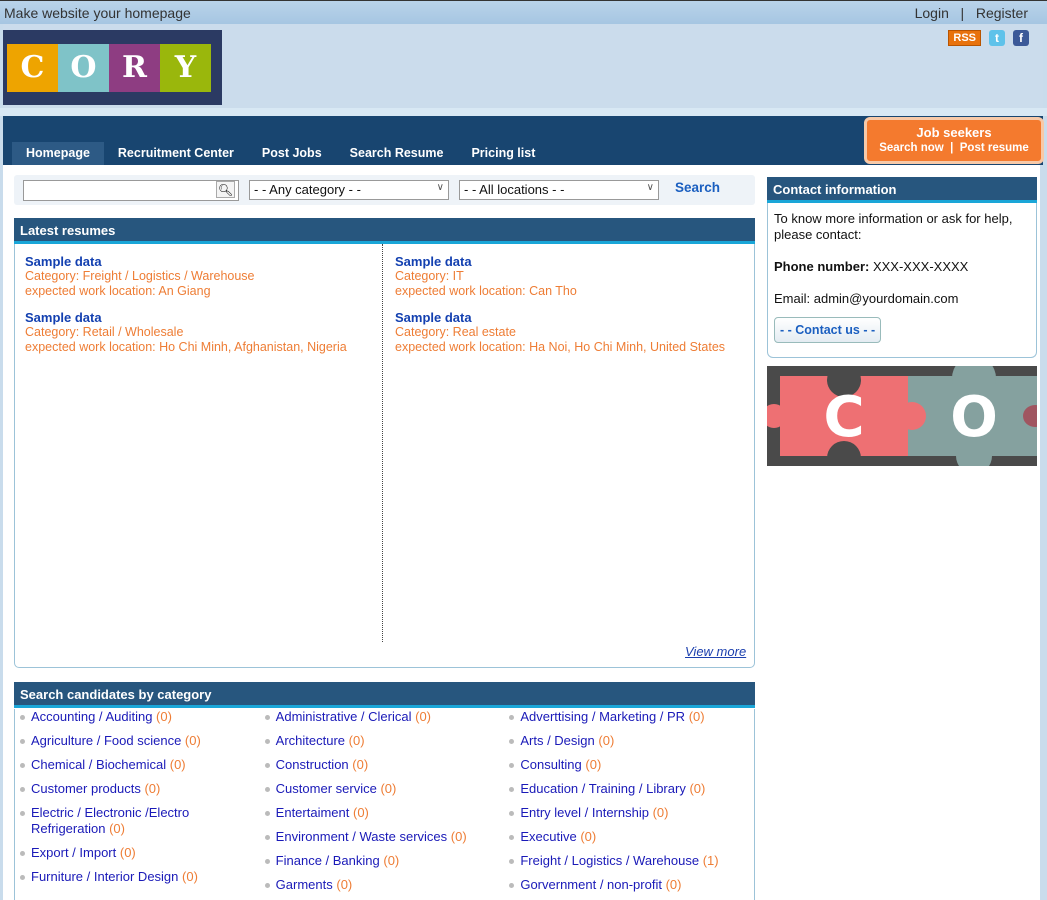  I want to click on view-more-link: View more, so click(715, 651).